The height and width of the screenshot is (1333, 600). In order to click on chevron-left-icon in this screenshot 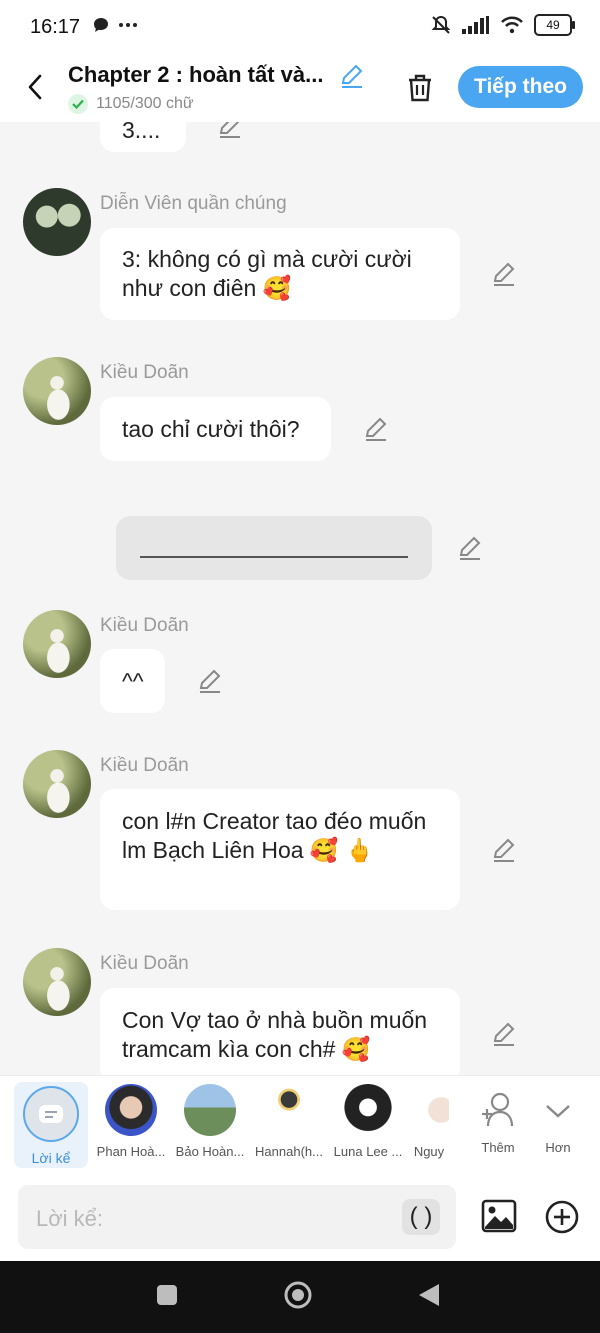, I will do `click(35, 87)`.